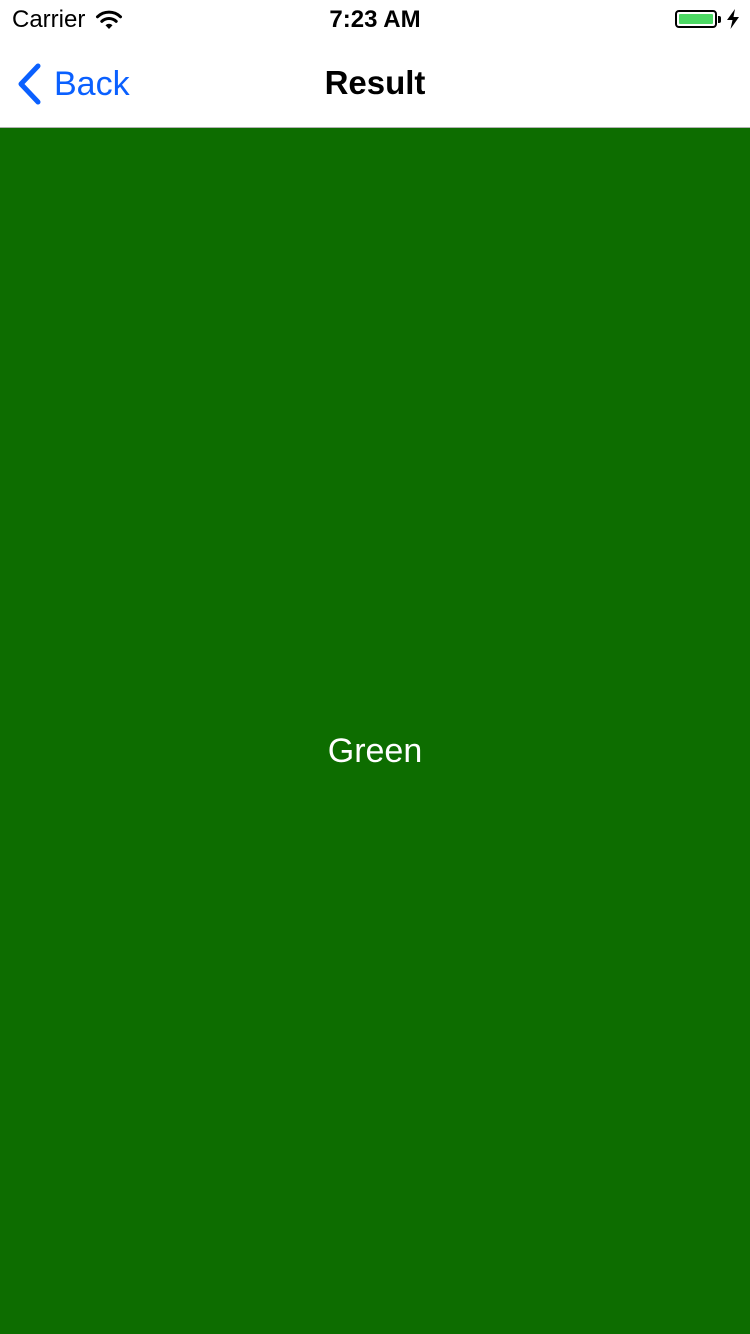  What do you see at coordinates (719, 19) in the screenshot?
I see `battery-tip` at bounding box center [719, 19].